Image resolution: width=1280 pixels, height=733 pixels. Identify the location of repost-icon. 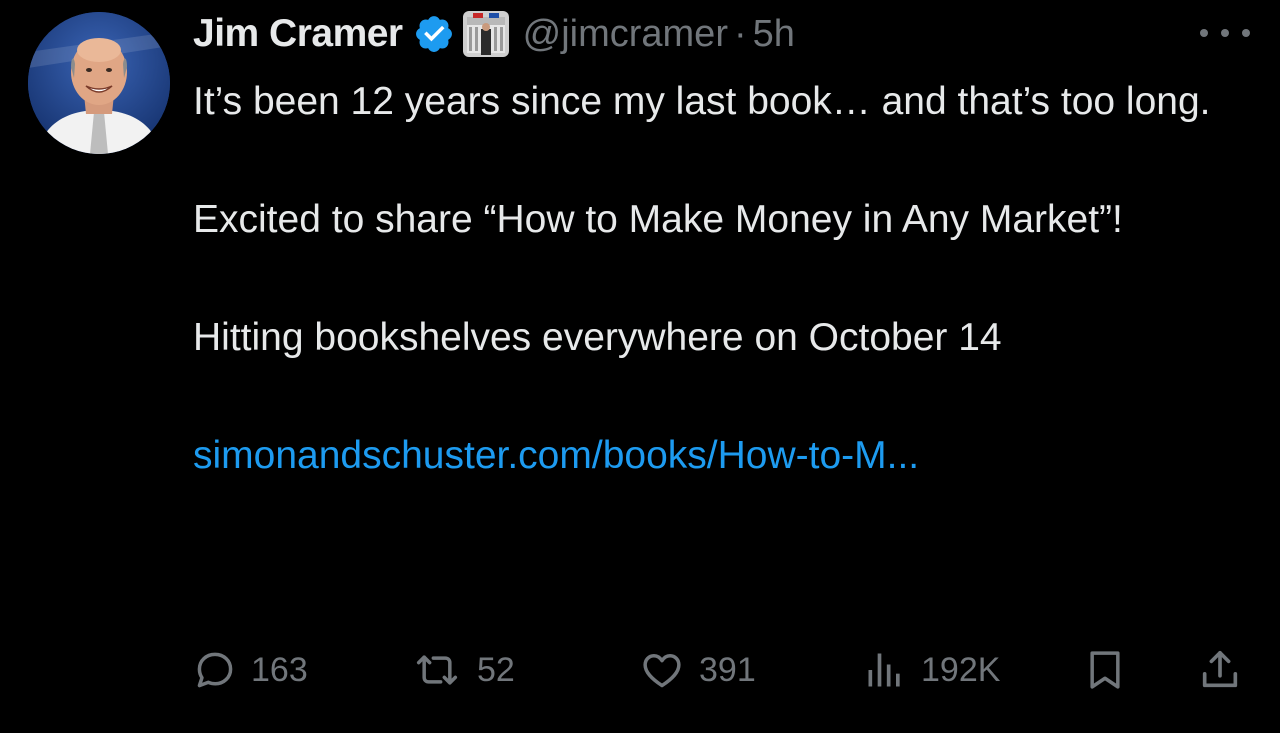
(437, 670).